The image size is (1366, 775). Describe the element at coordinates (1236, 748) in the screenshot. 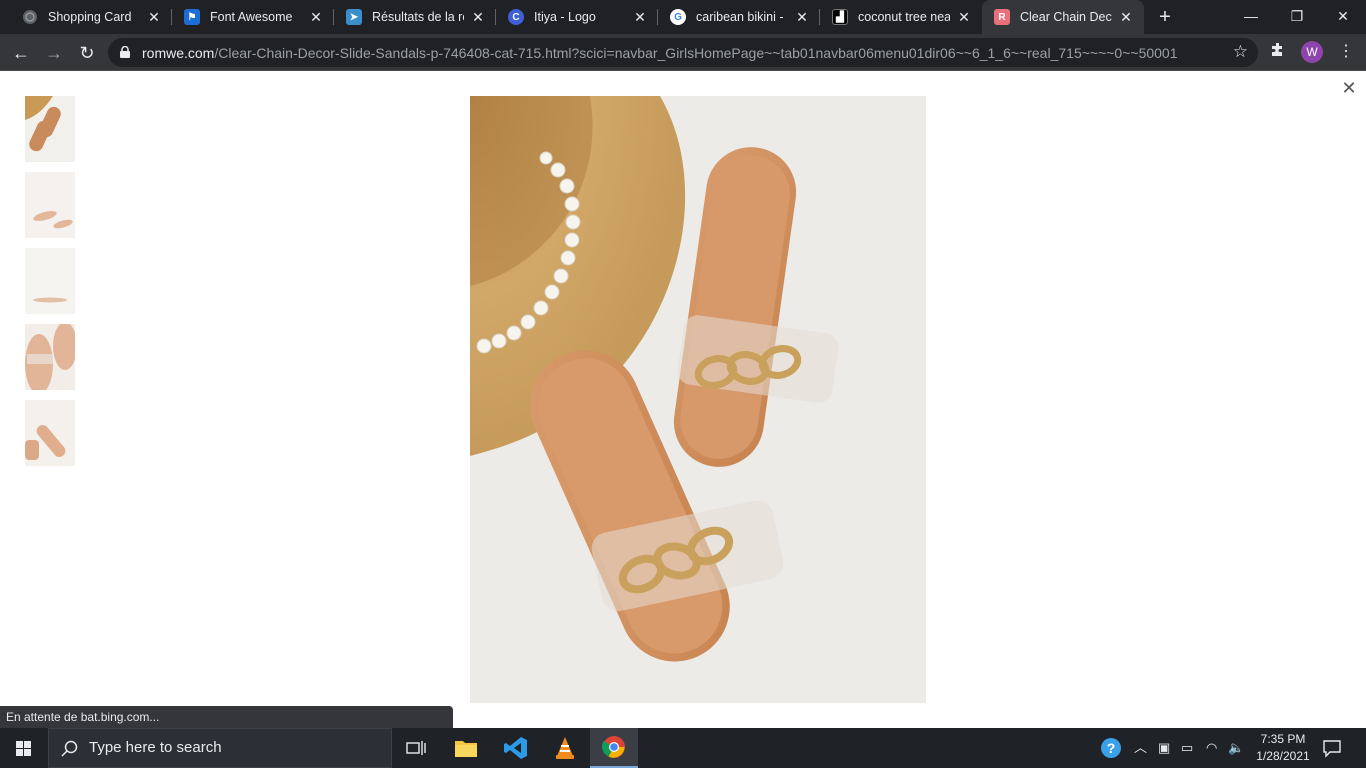

I see `volume-icon: 🔈` at that location.